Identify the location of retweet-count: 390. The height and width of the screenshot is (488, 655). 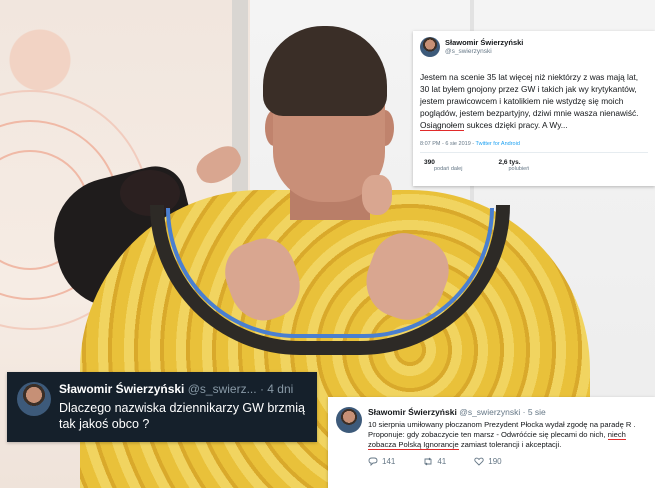
(429, 162).